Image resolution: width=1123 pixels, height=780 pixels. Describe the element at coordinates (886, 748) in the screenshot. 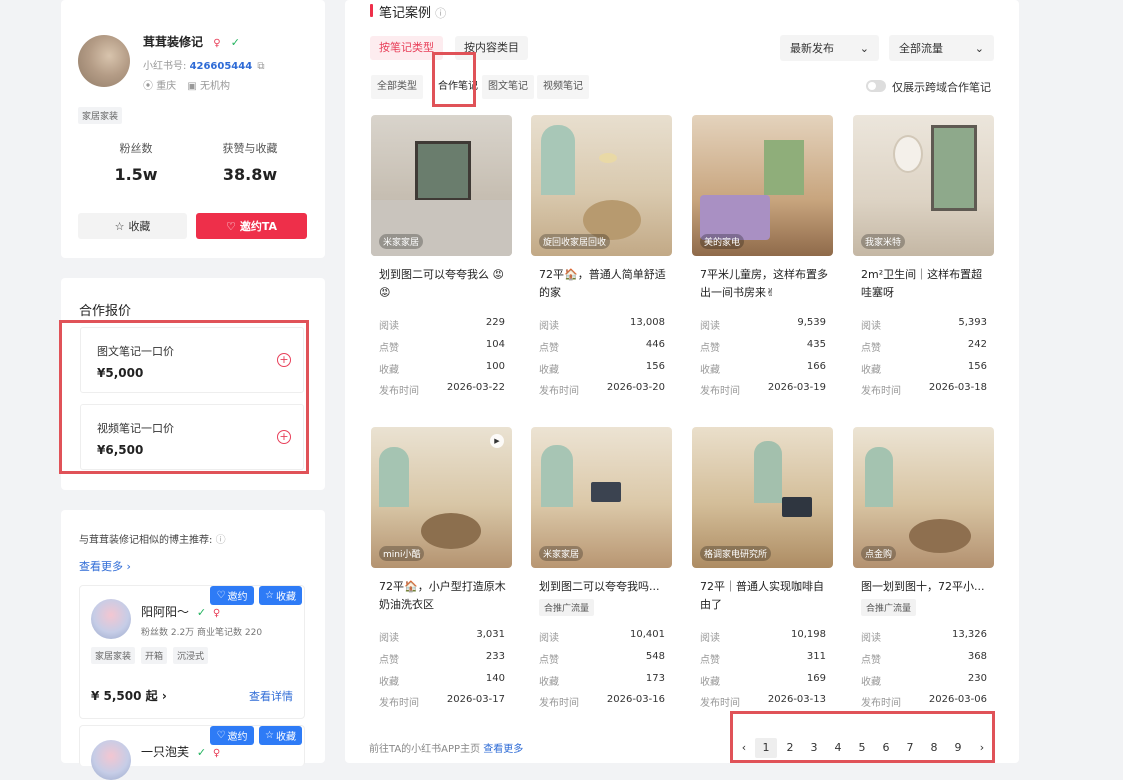

I see `page-button: 6` at that location.